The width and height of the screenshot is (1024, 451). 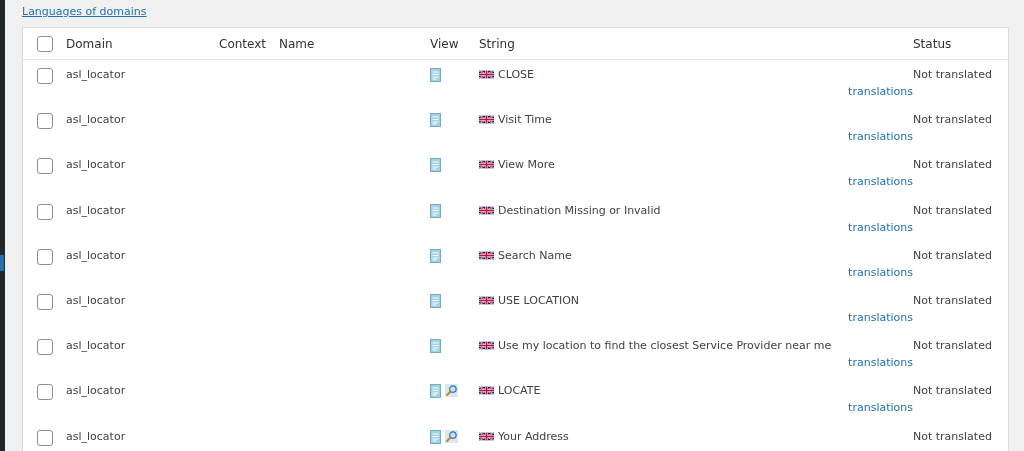 What do you see at coordinates (44, 43) in the screenshot?
I see `select-all-checkbox` at bounding box center [44, 43].